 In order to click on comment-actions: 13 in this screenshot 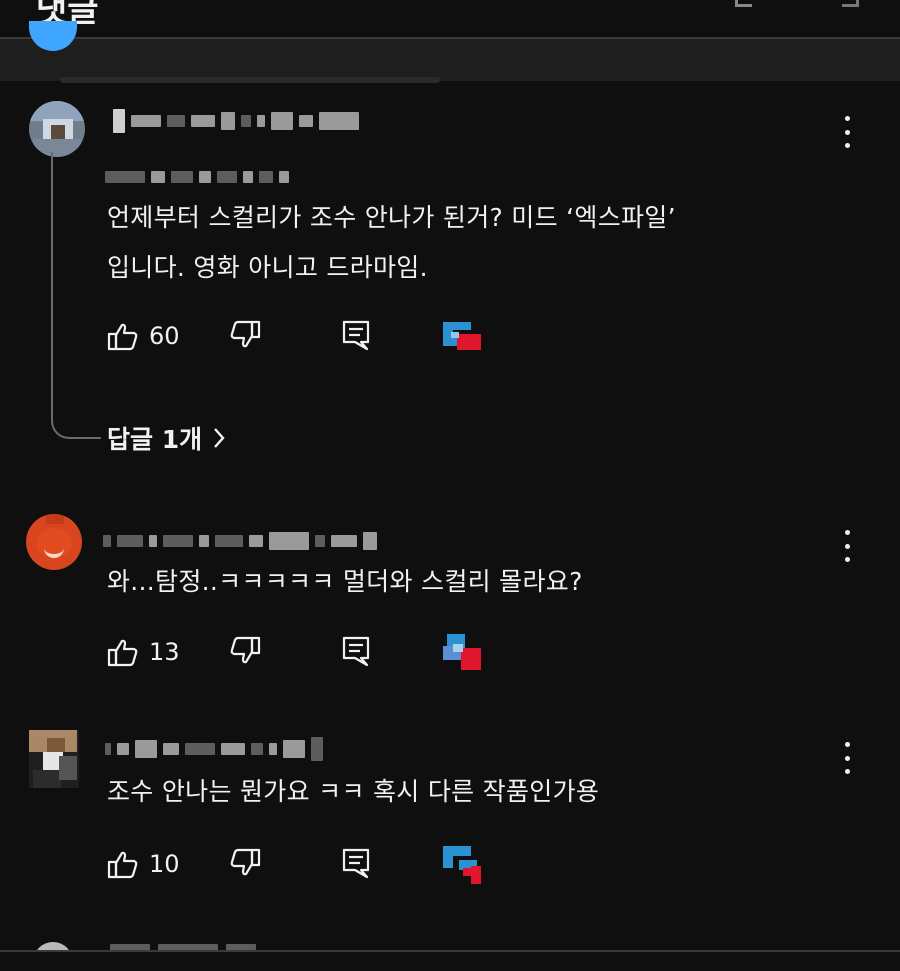, I will do `click(357, 652)`.